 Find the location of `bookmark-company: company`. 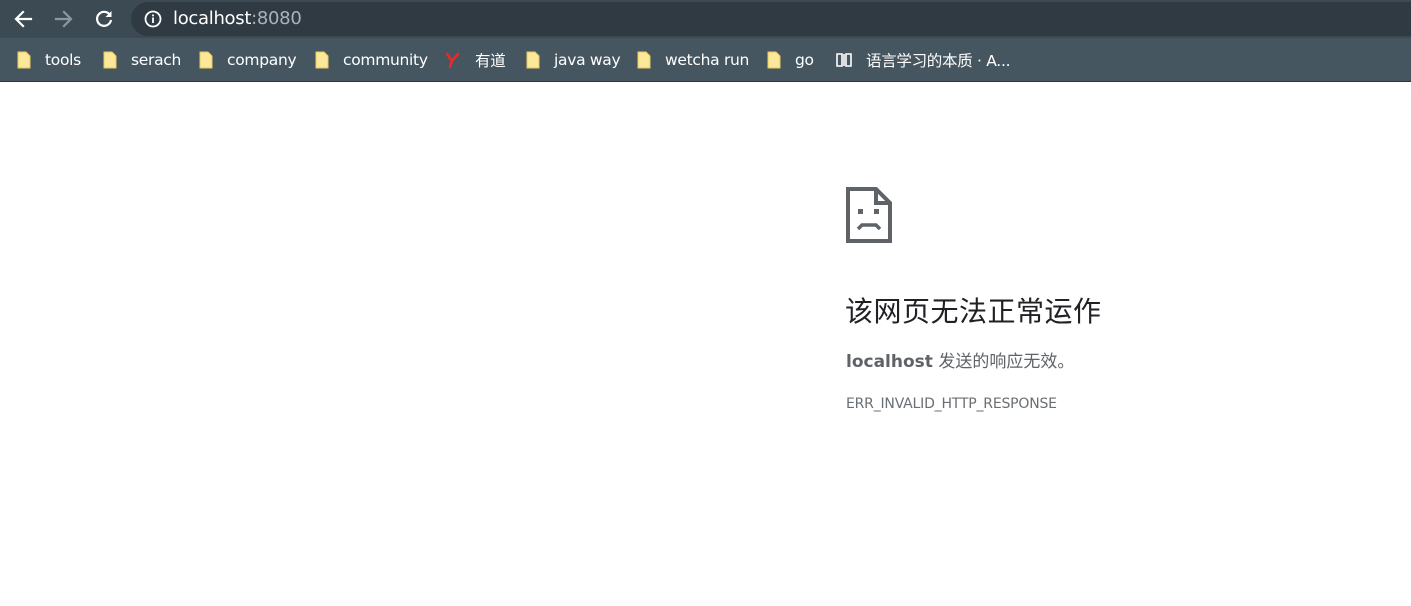

bookmark-company: company is located at coordinates (248, 60).